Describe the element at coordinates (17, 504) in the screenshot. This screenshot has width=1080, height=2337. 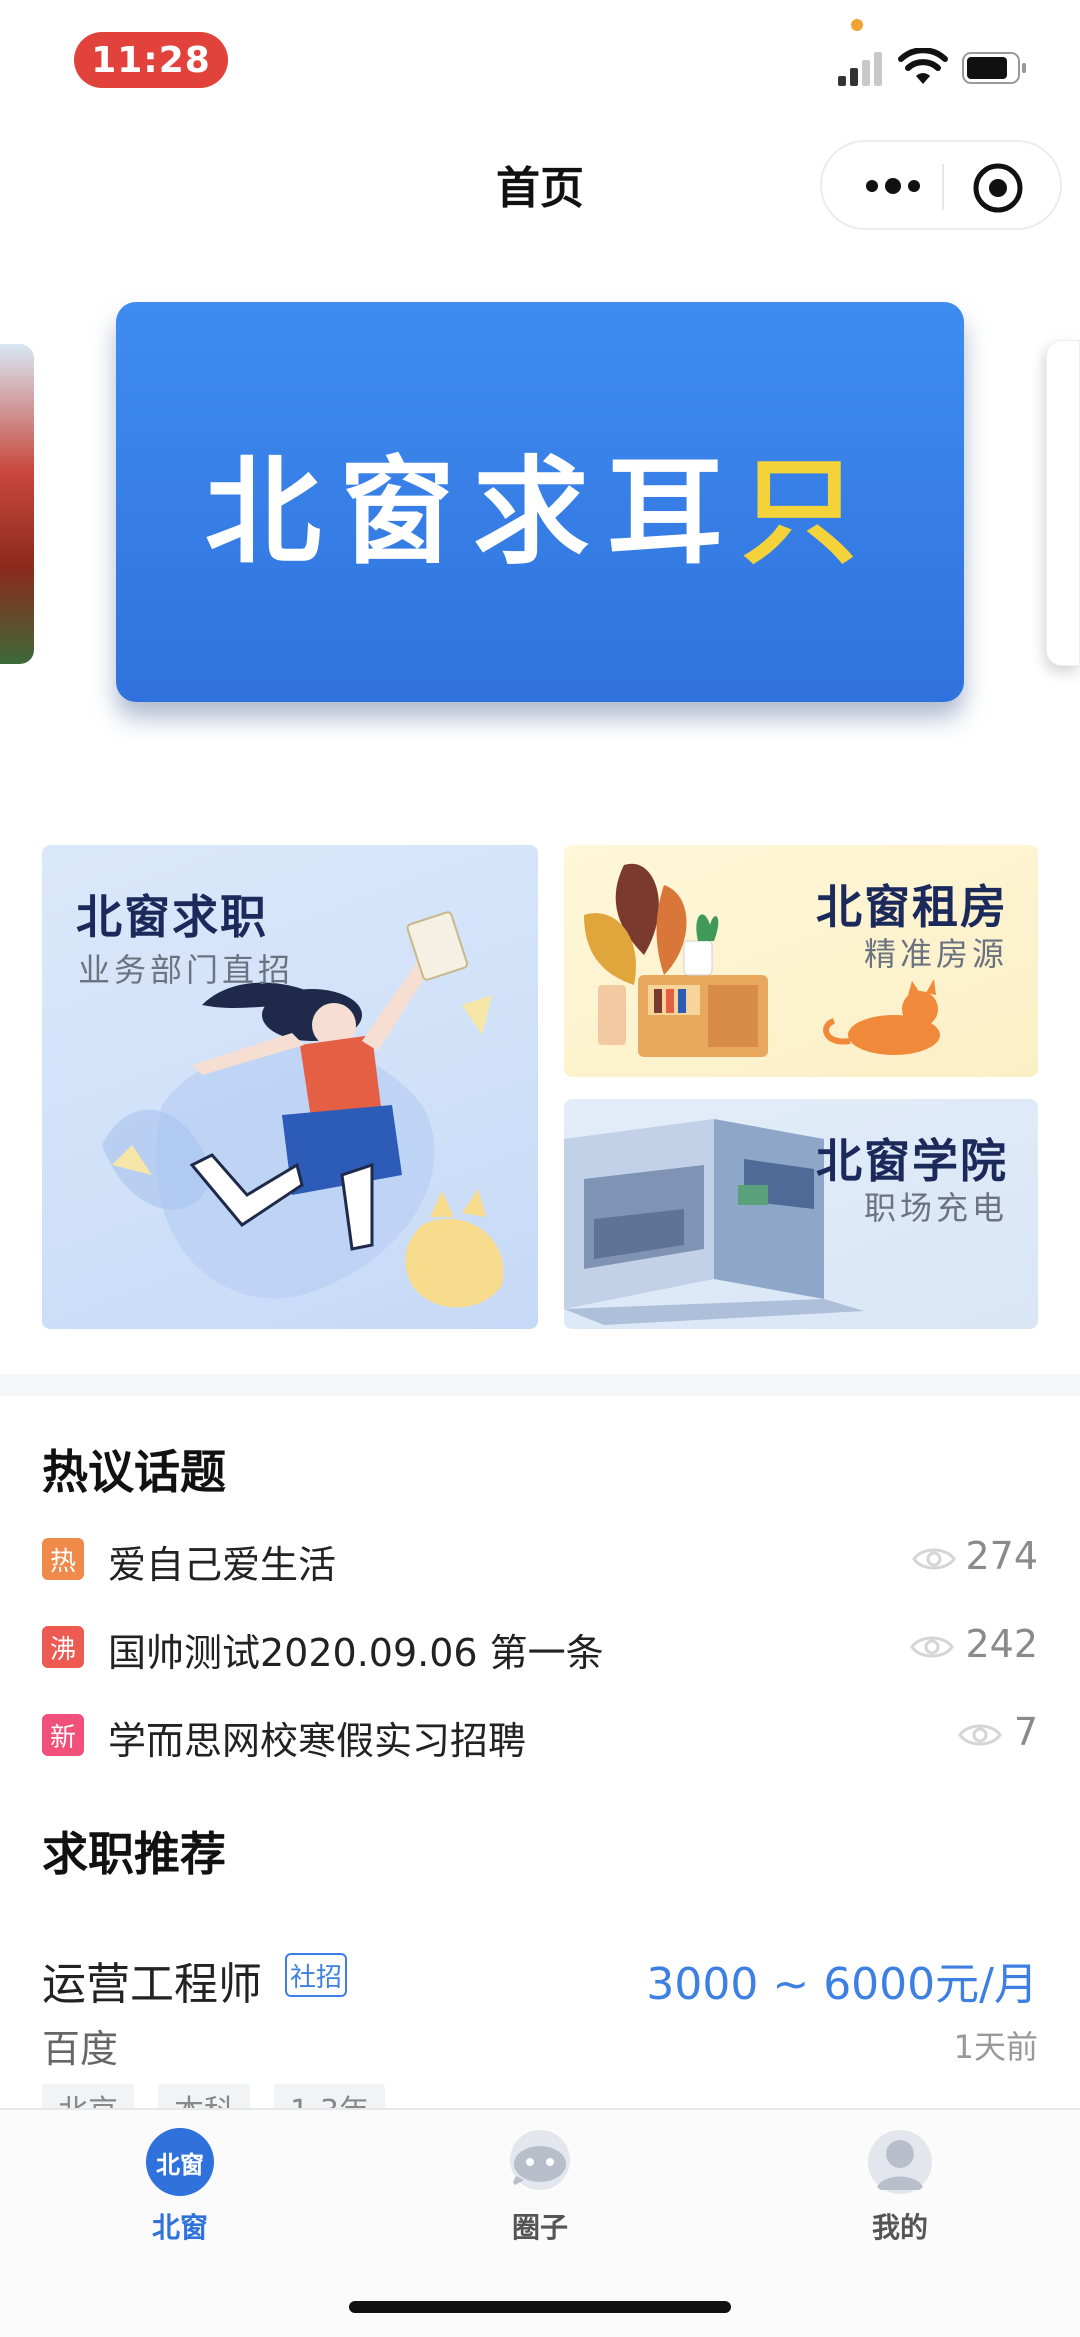
I see `banner-prev-slide` at that location.